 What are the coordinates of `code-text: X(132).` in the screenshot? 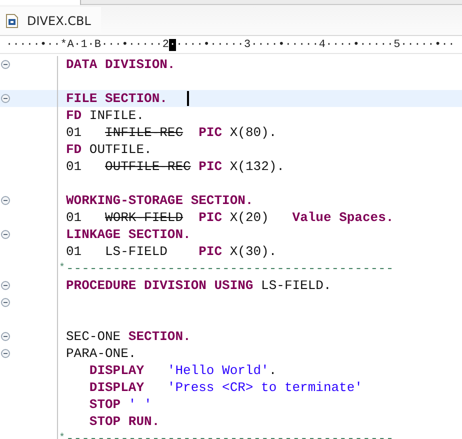 It's located at (257, 166).